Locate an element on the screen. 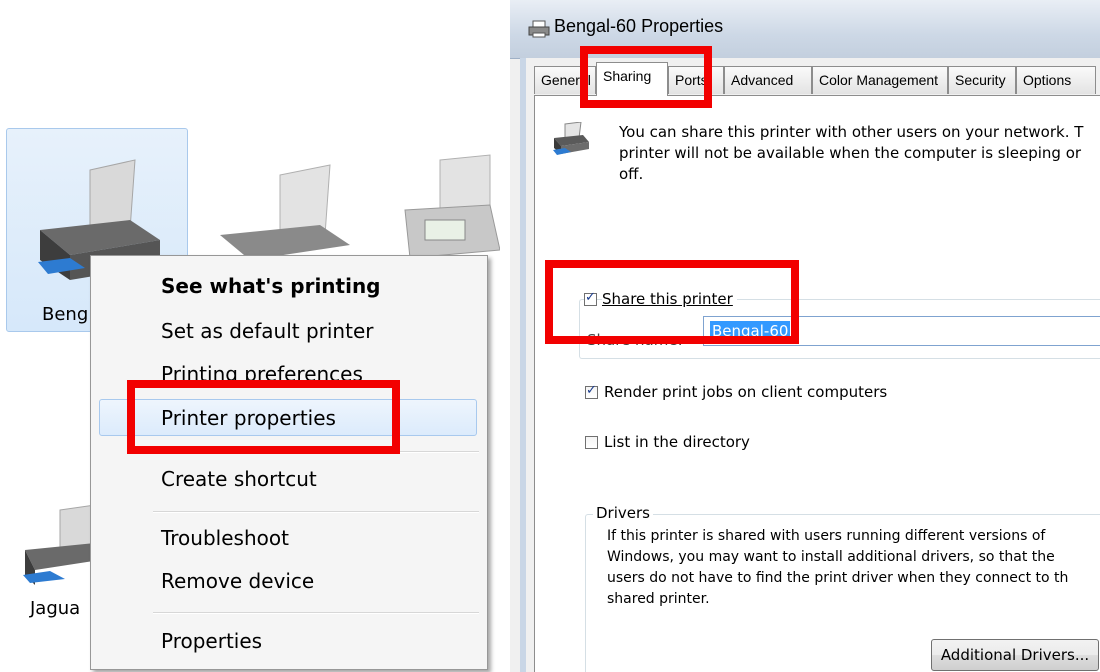  render-jobs-label: Render print jobs on client computers is located at coordinates (745, 392).